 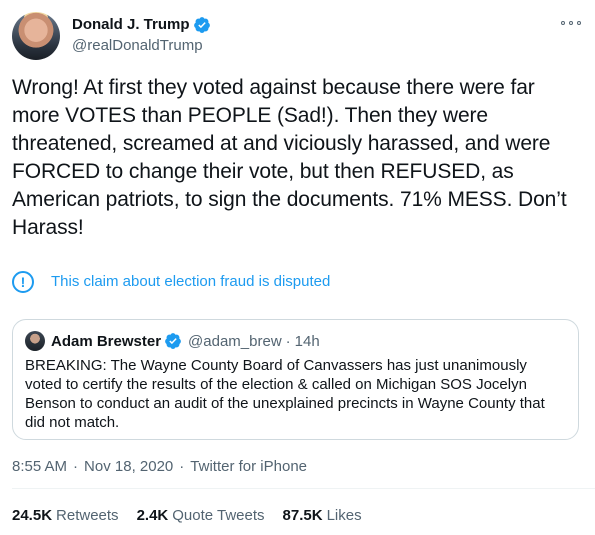 I want to click on quoted-tweet-header: Adam Brewster @adam_brew · 14h, so click(x=295, y=341).